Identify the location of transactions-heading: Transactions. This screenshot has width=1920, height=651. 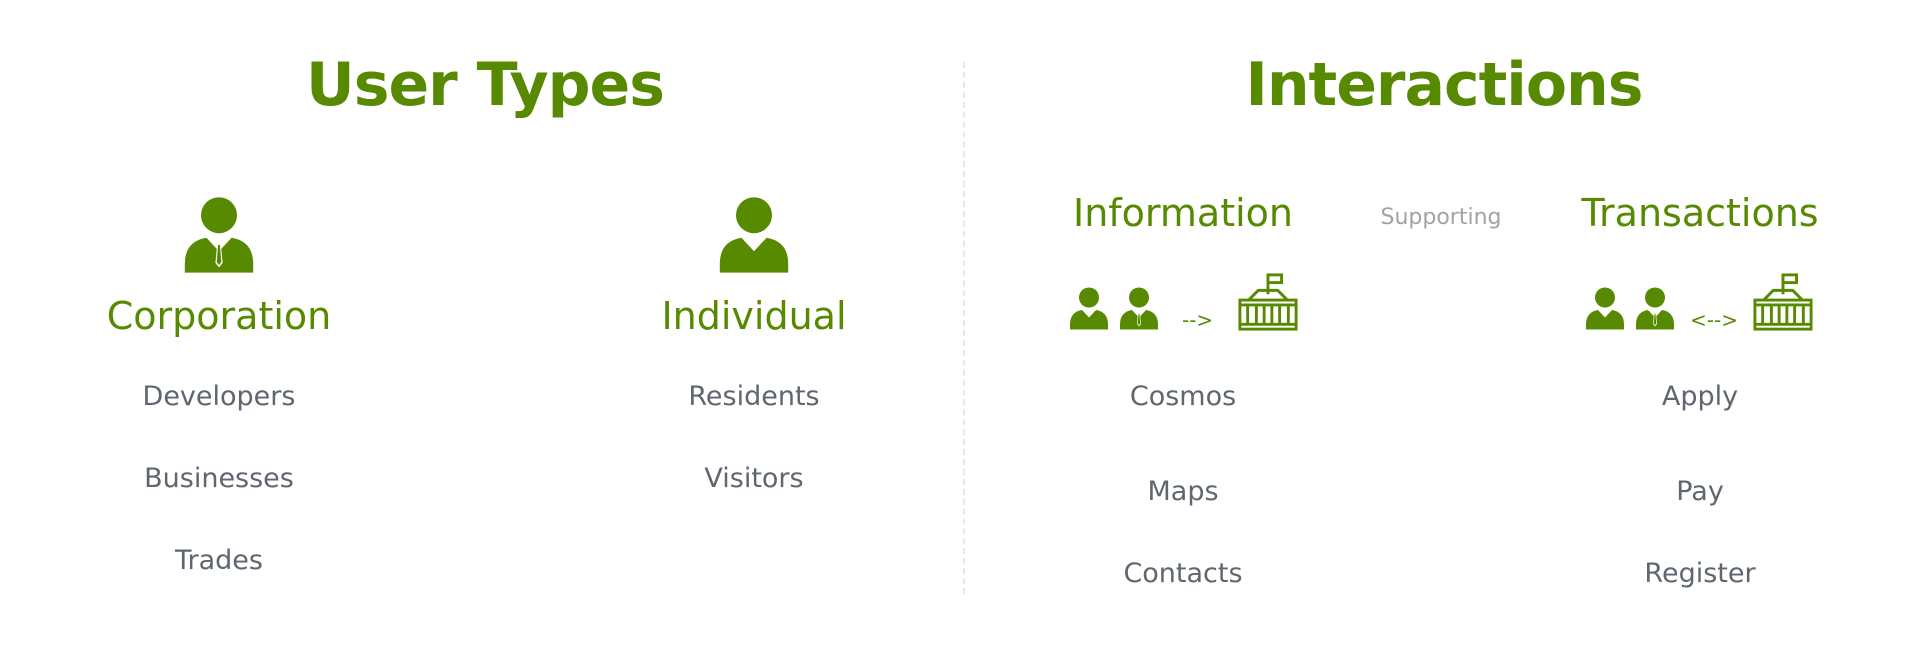
(1700, 213).